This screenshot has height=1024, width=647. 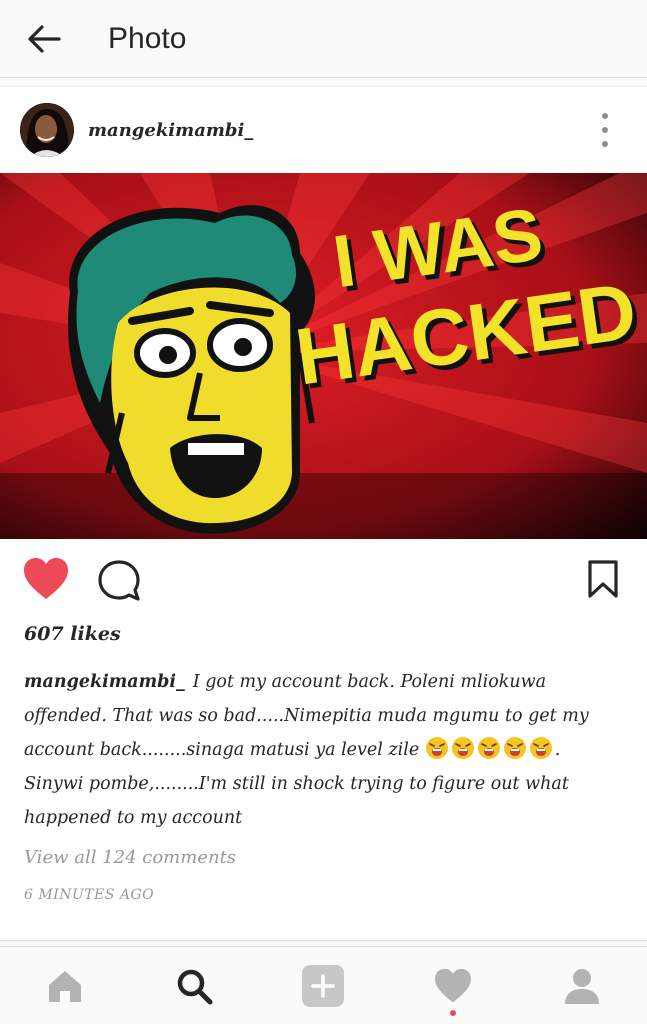 I want to click on activity-badge, so click(x=452, y=1012).